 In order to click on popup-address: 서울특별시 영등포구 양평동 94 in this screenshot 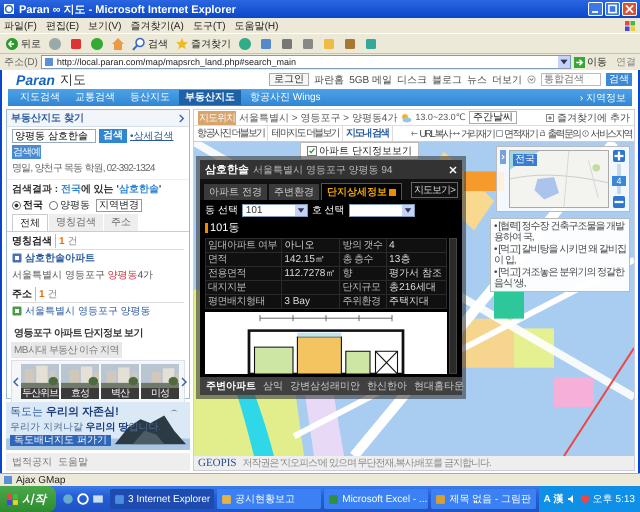, I will do `click(322, 170)`.